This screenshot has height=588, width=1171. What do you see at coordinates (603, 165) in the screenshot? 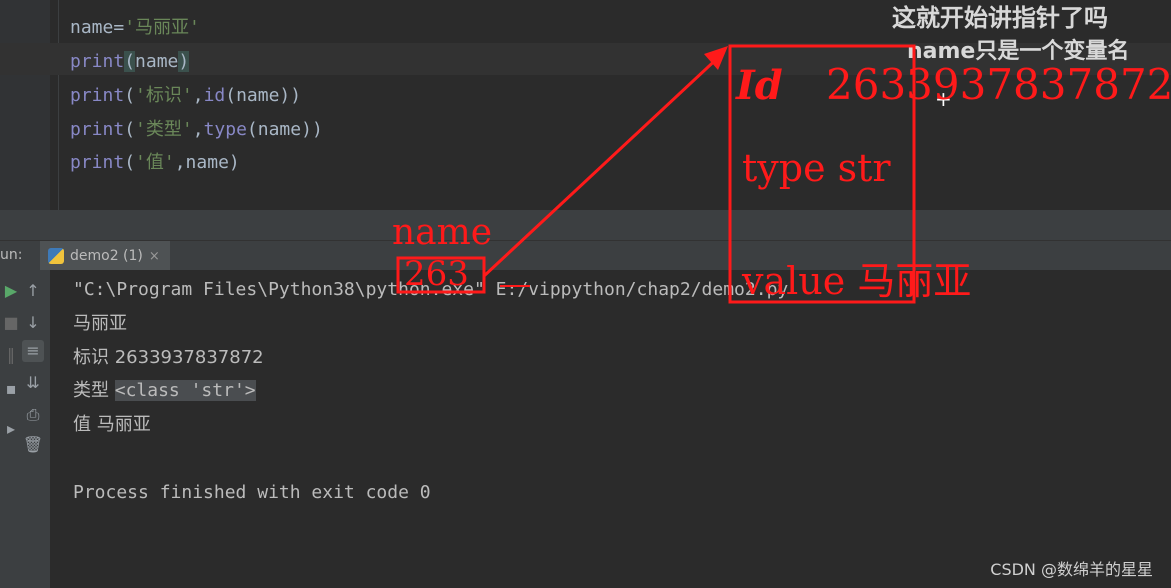
I see `annotation-arrow-line` at bounding box center [603, 165].